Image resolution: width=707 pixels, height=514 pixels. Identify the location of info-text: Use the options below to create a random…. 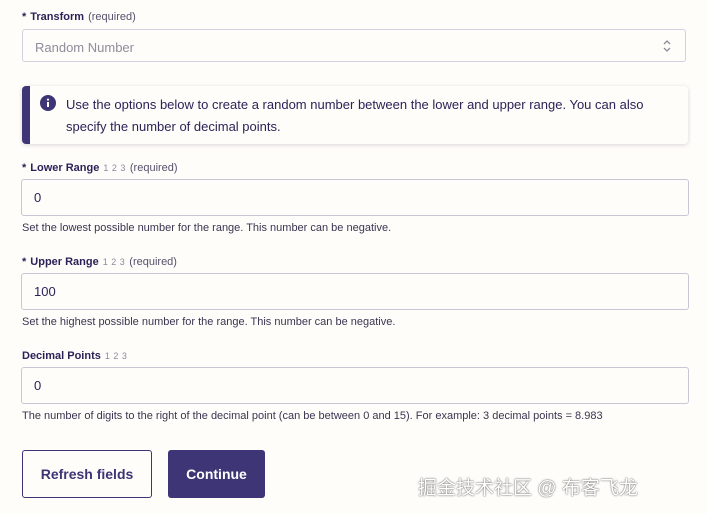
(355, 115).